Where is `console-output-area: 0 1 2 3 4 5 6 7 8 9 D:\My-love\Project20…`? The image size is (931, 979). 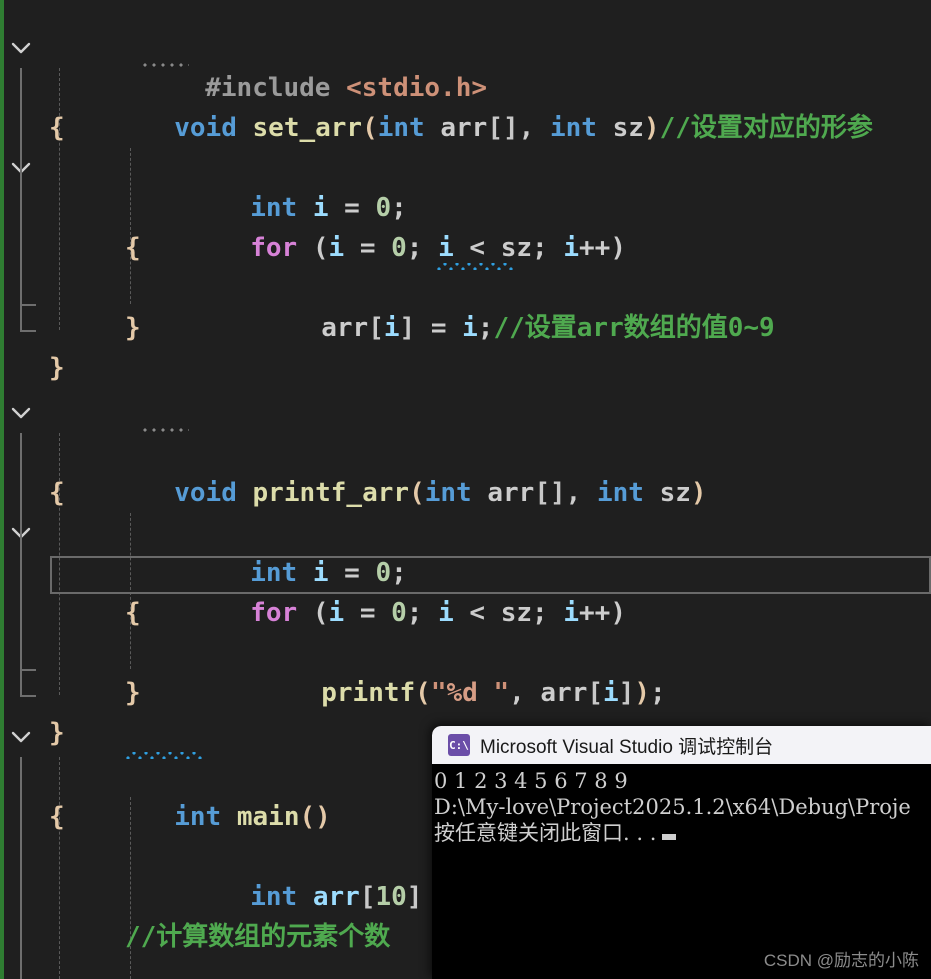 console-output-area: 0 1 2 3 4 5 6 7 8 9 D:\My-love\Project20… is located at coordinates (681, 805).